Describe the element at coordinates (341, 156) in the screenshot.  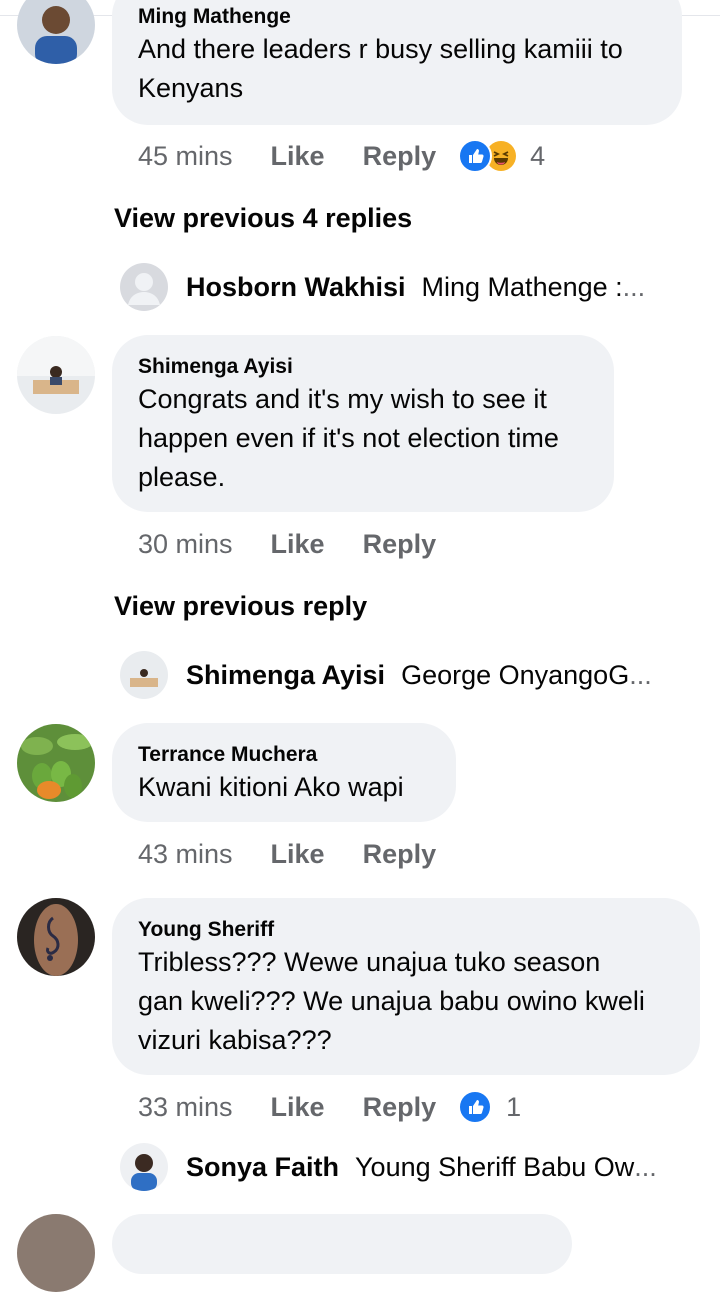
I see `comment-actions: 45 mins Like Reply 4` at that location.